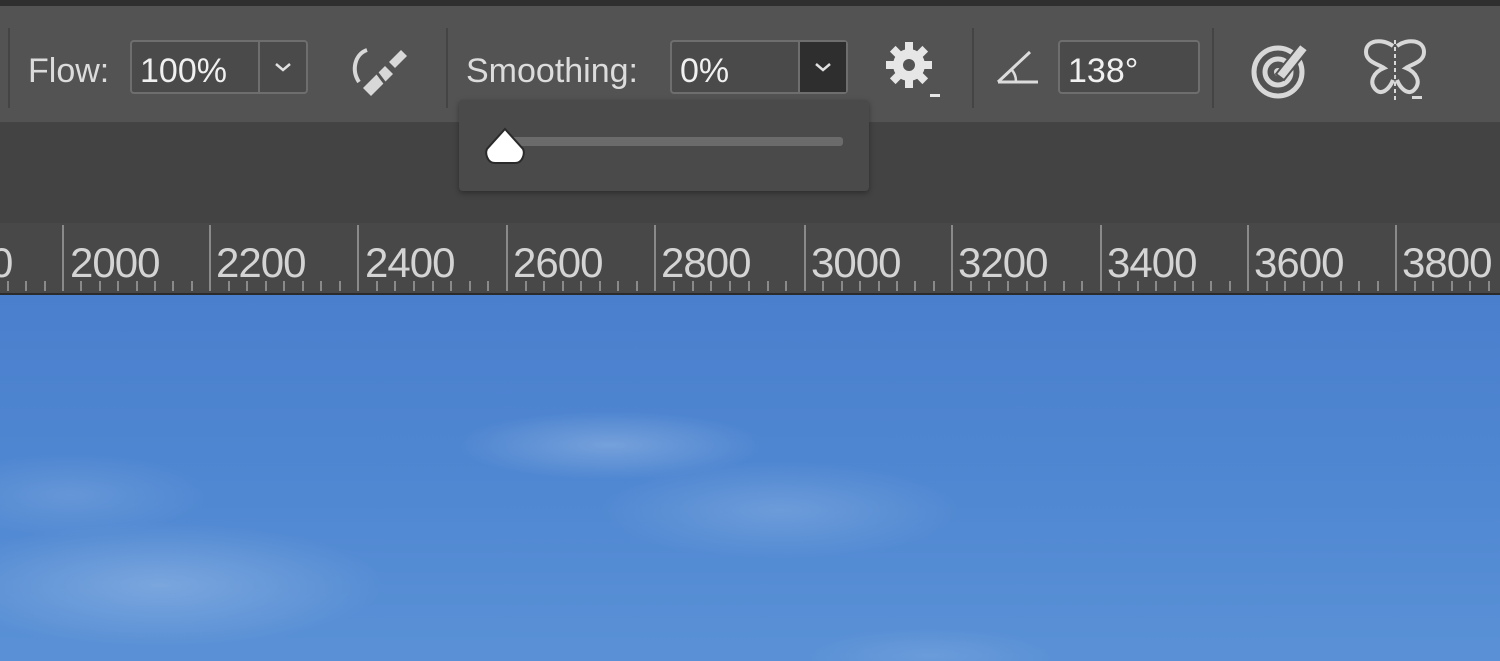  What do you see at coordinates (1447, 262) in the screenshot?
I see `ruler-label: 3800` at bounding box center [1447, 262].